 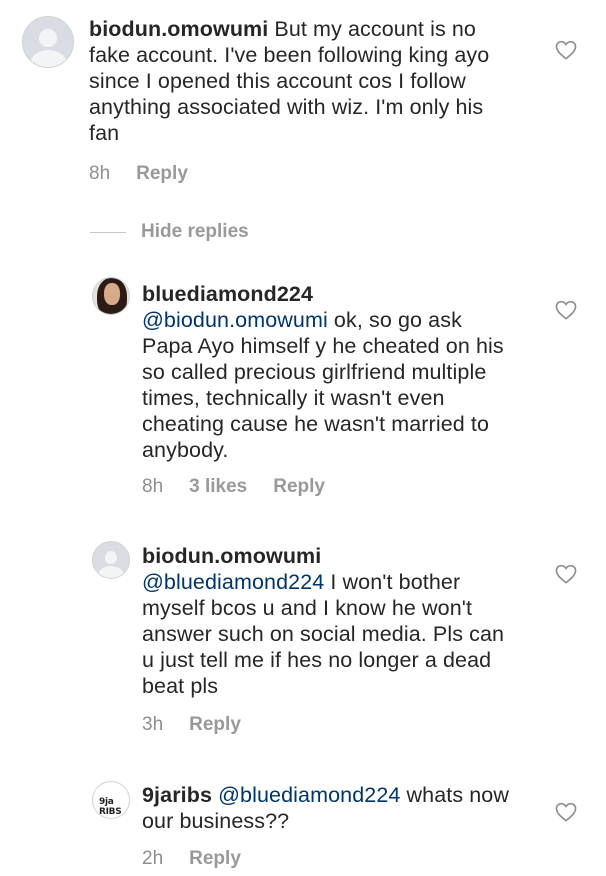 I want to click on username: bluediamond224, so click(x=227, y=294).